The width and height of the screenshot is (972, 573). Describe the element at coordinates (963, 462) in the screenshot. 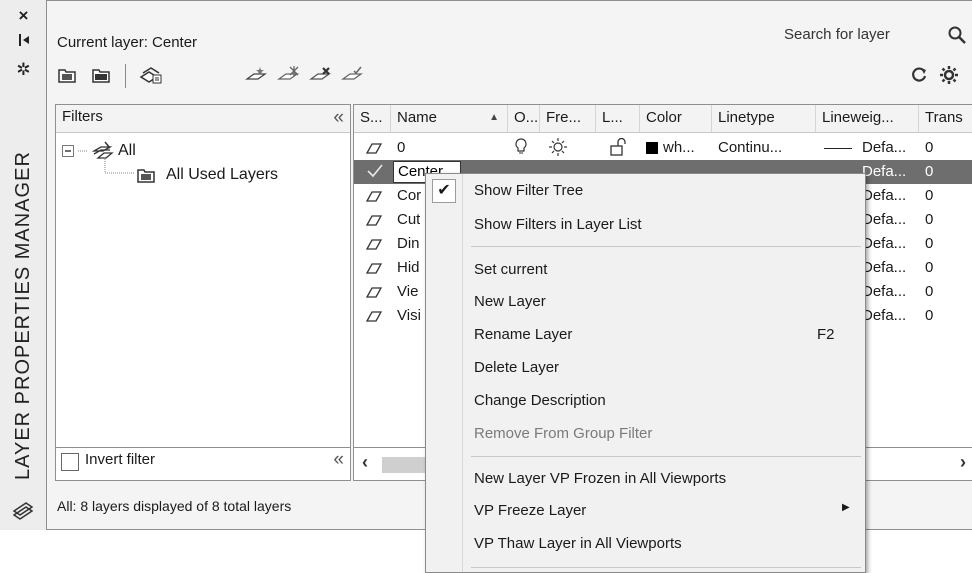

I see `scroll-right-arrow: ›` at that location.